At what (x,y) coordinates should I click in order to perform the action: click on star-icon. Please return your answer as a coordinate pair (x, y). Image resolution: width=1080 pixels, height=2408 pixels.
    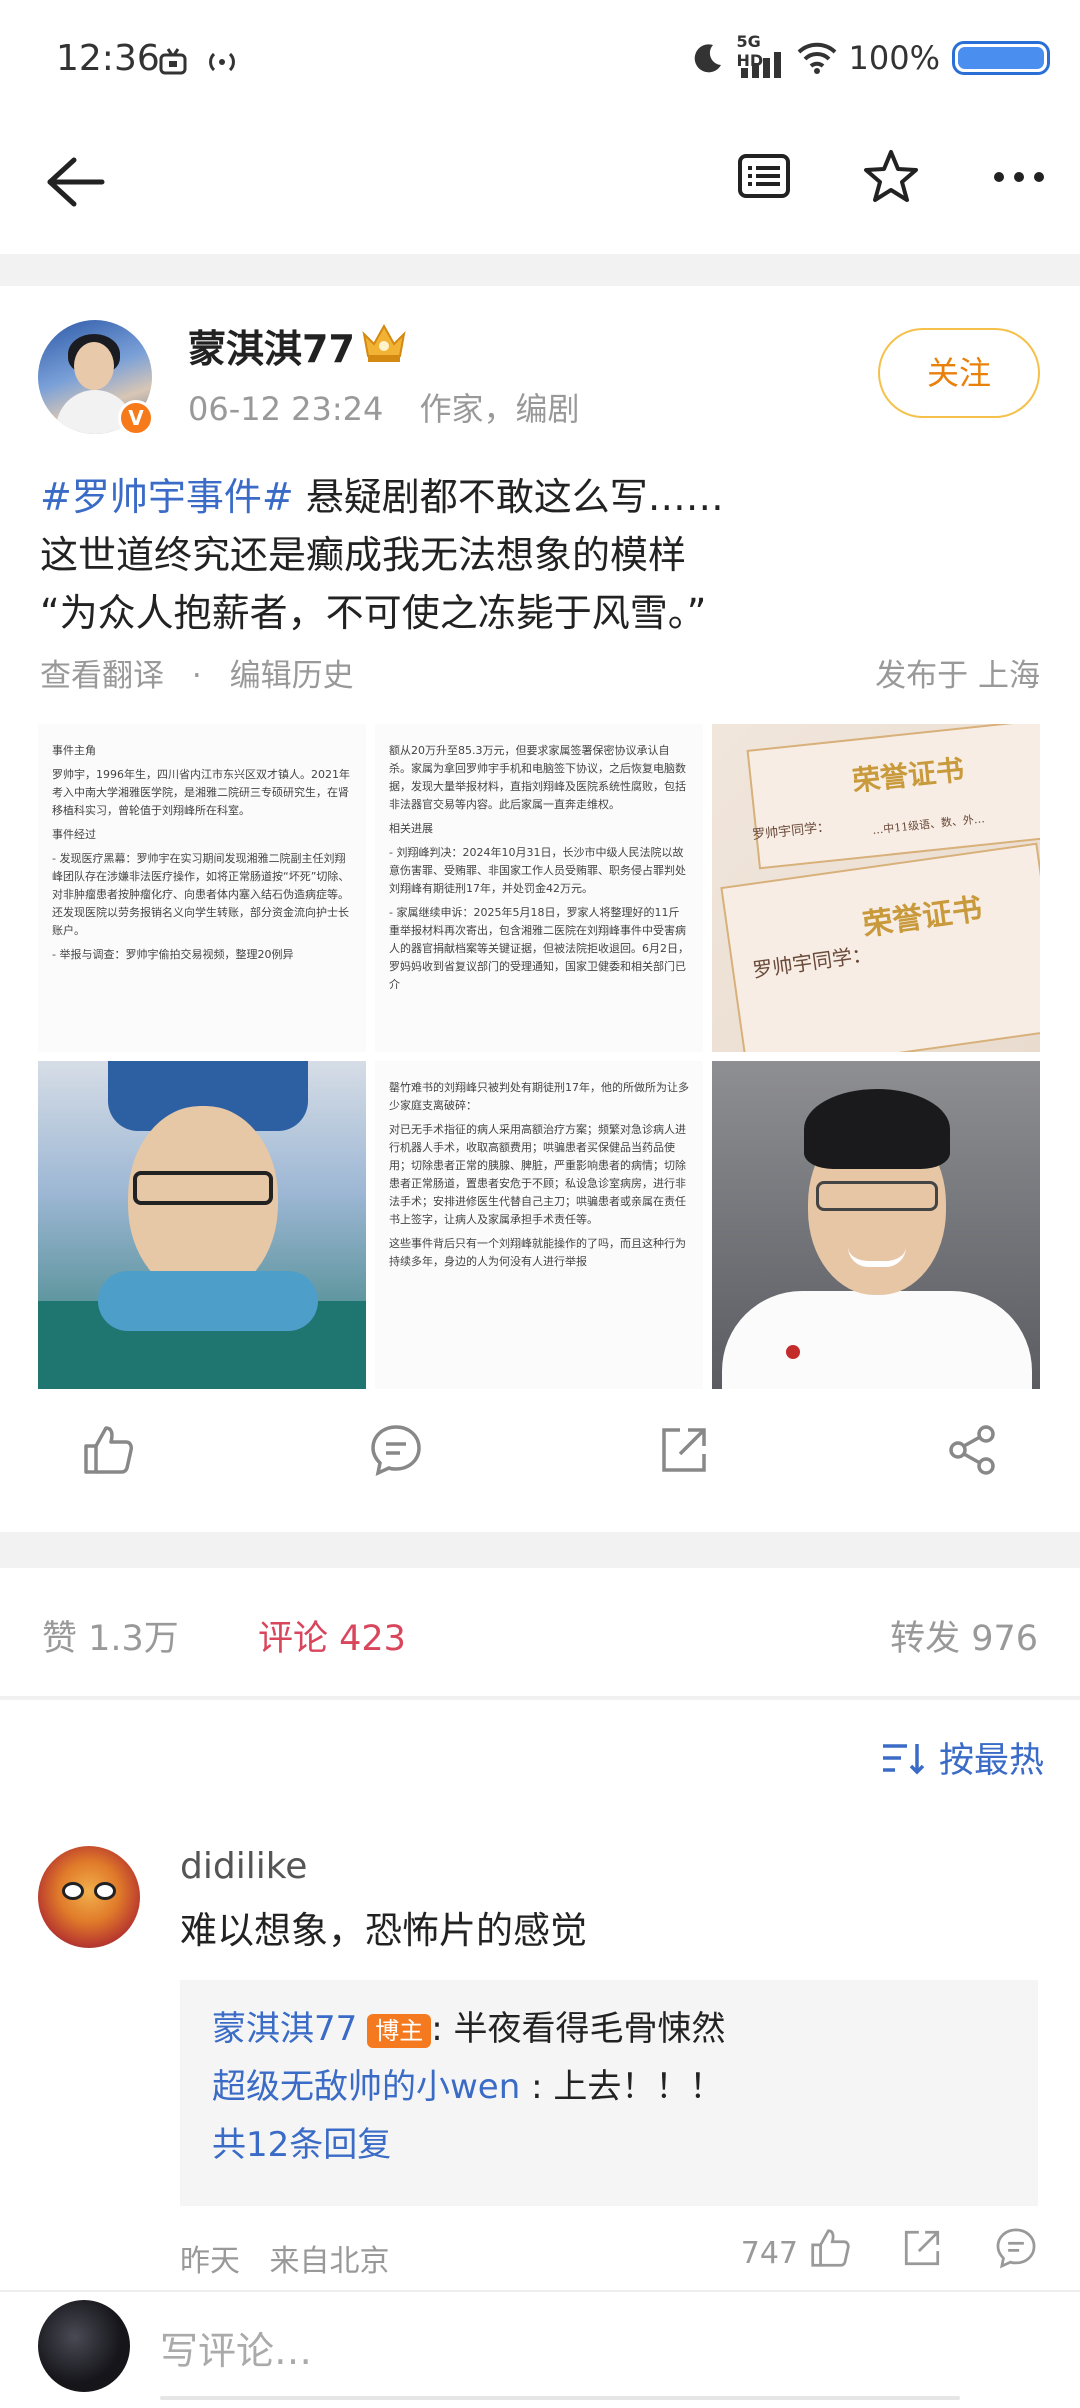
    Looking at the image, I should click on (891, 176).